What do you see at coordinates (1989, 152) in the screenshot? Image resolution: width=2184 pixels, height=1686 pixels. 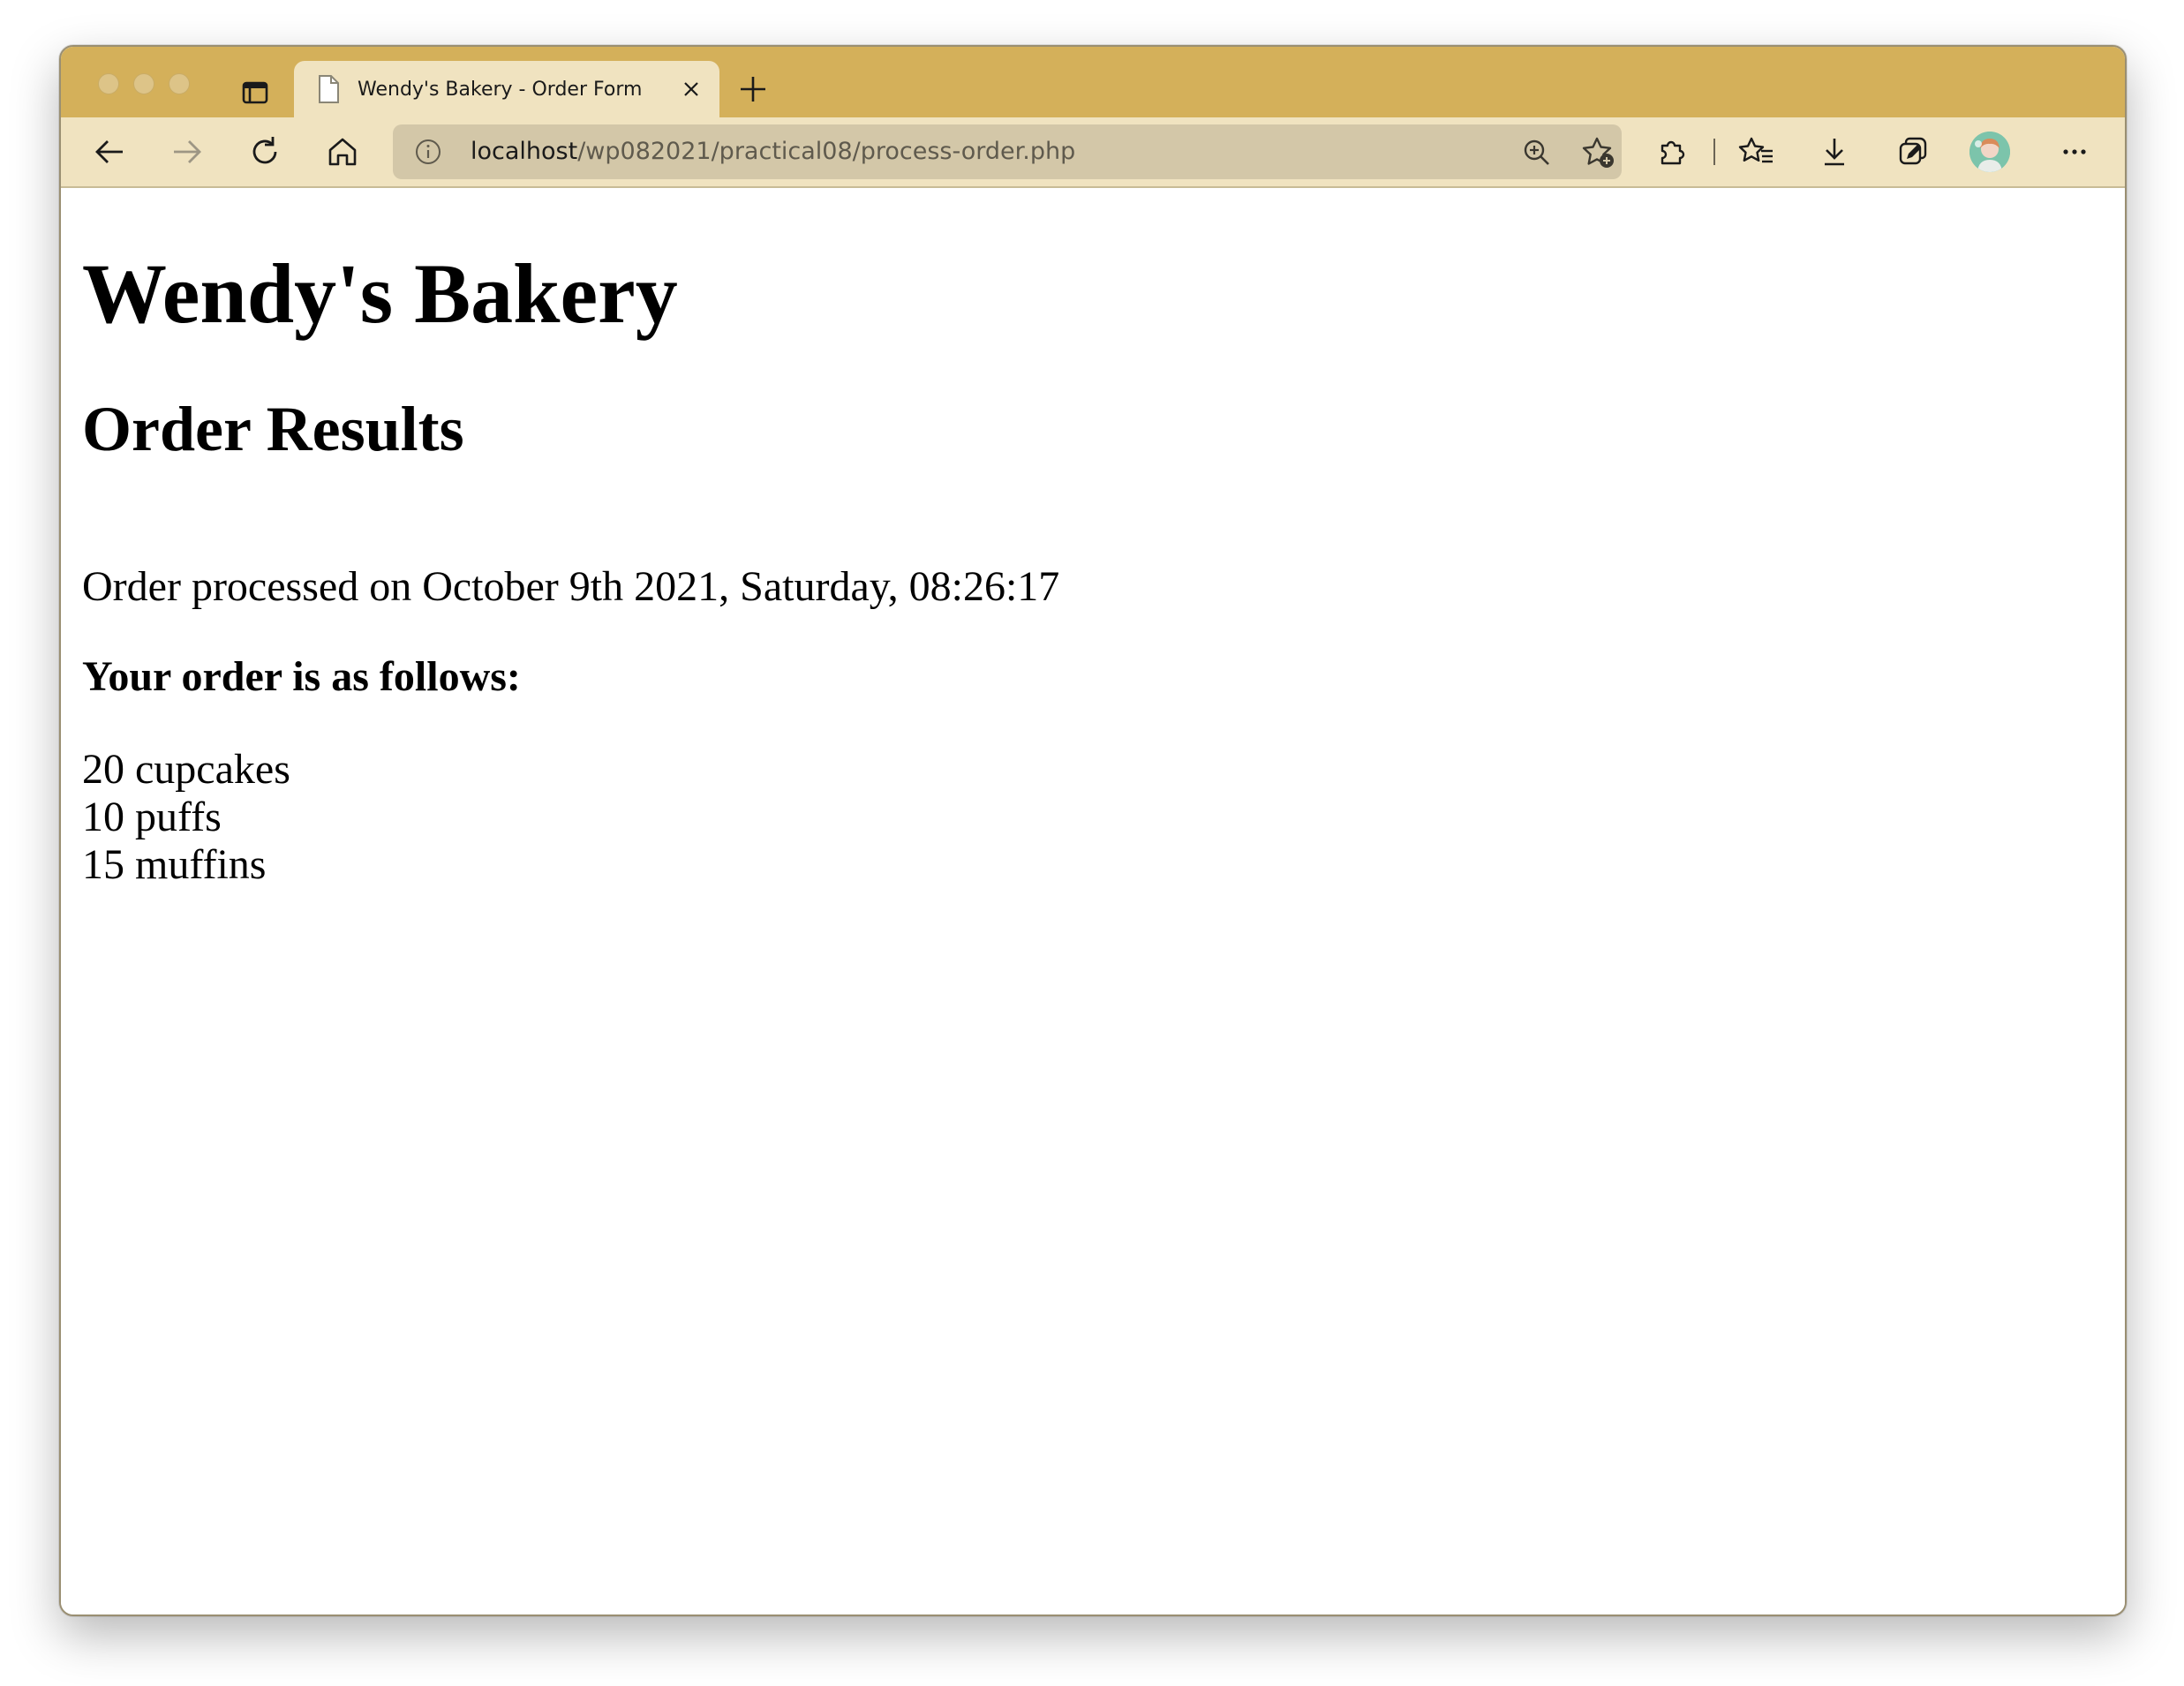 I see `profile-avatar` at bounding box center [1989, 152].